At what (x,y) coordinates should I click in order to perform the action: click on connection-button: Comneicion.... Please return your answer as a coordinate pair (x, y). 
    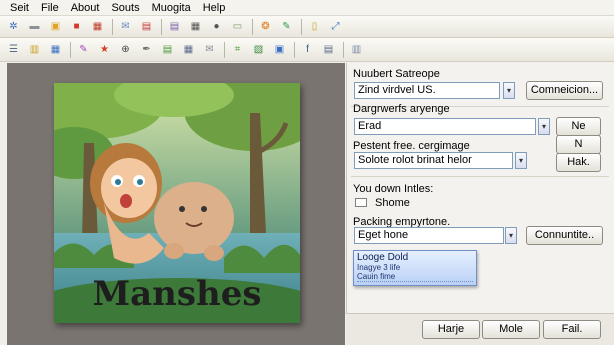
    Looking at the image, I should click on (564, 90).